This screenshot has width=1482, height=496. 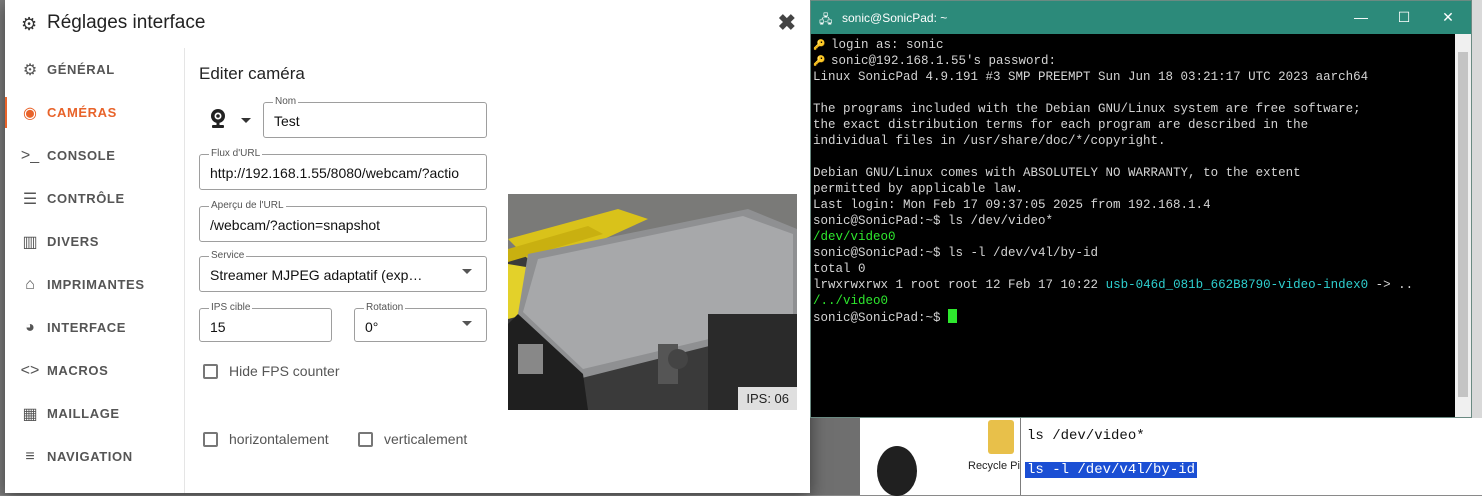 I want to click on flip-horizontal-label: horizontalement, so click(x=279, y=439).